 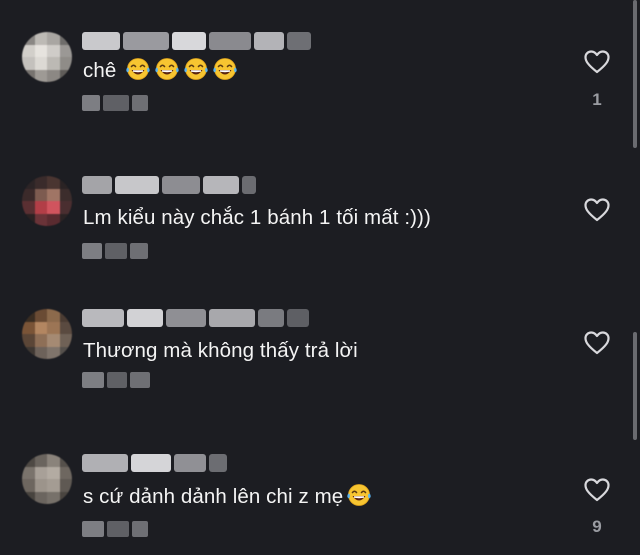 What do you see at coordinates (257, 217) in the screenshot?
I see `comment-text: Lm kiểu này chắc 1 bánh 1 tối mất :)))` at bounding box center [257, 217].